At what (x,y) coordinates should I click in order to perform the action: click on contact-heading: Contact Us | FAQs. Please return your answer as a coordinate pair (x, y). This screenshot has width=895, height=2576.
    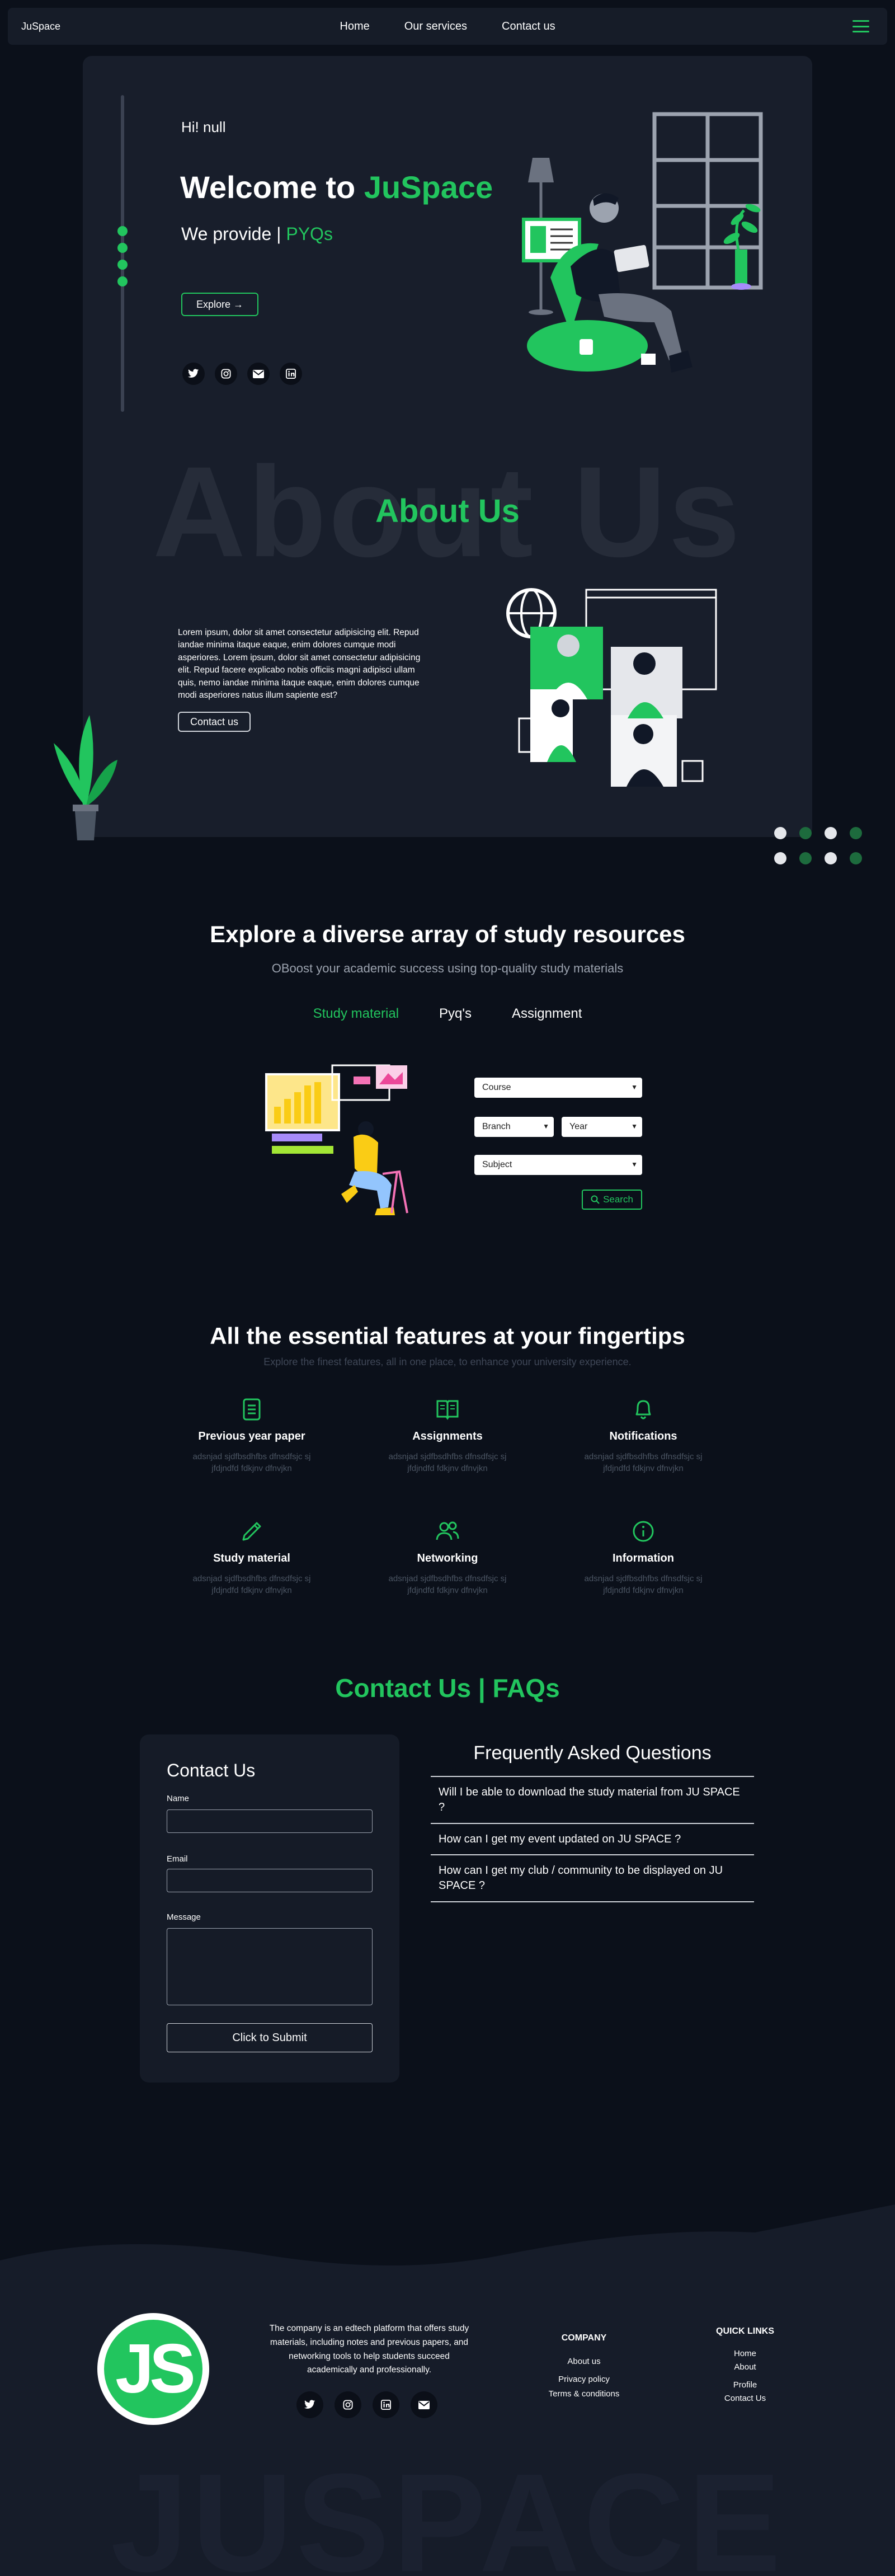
    Looking at the image, I should click on (447, 1688).